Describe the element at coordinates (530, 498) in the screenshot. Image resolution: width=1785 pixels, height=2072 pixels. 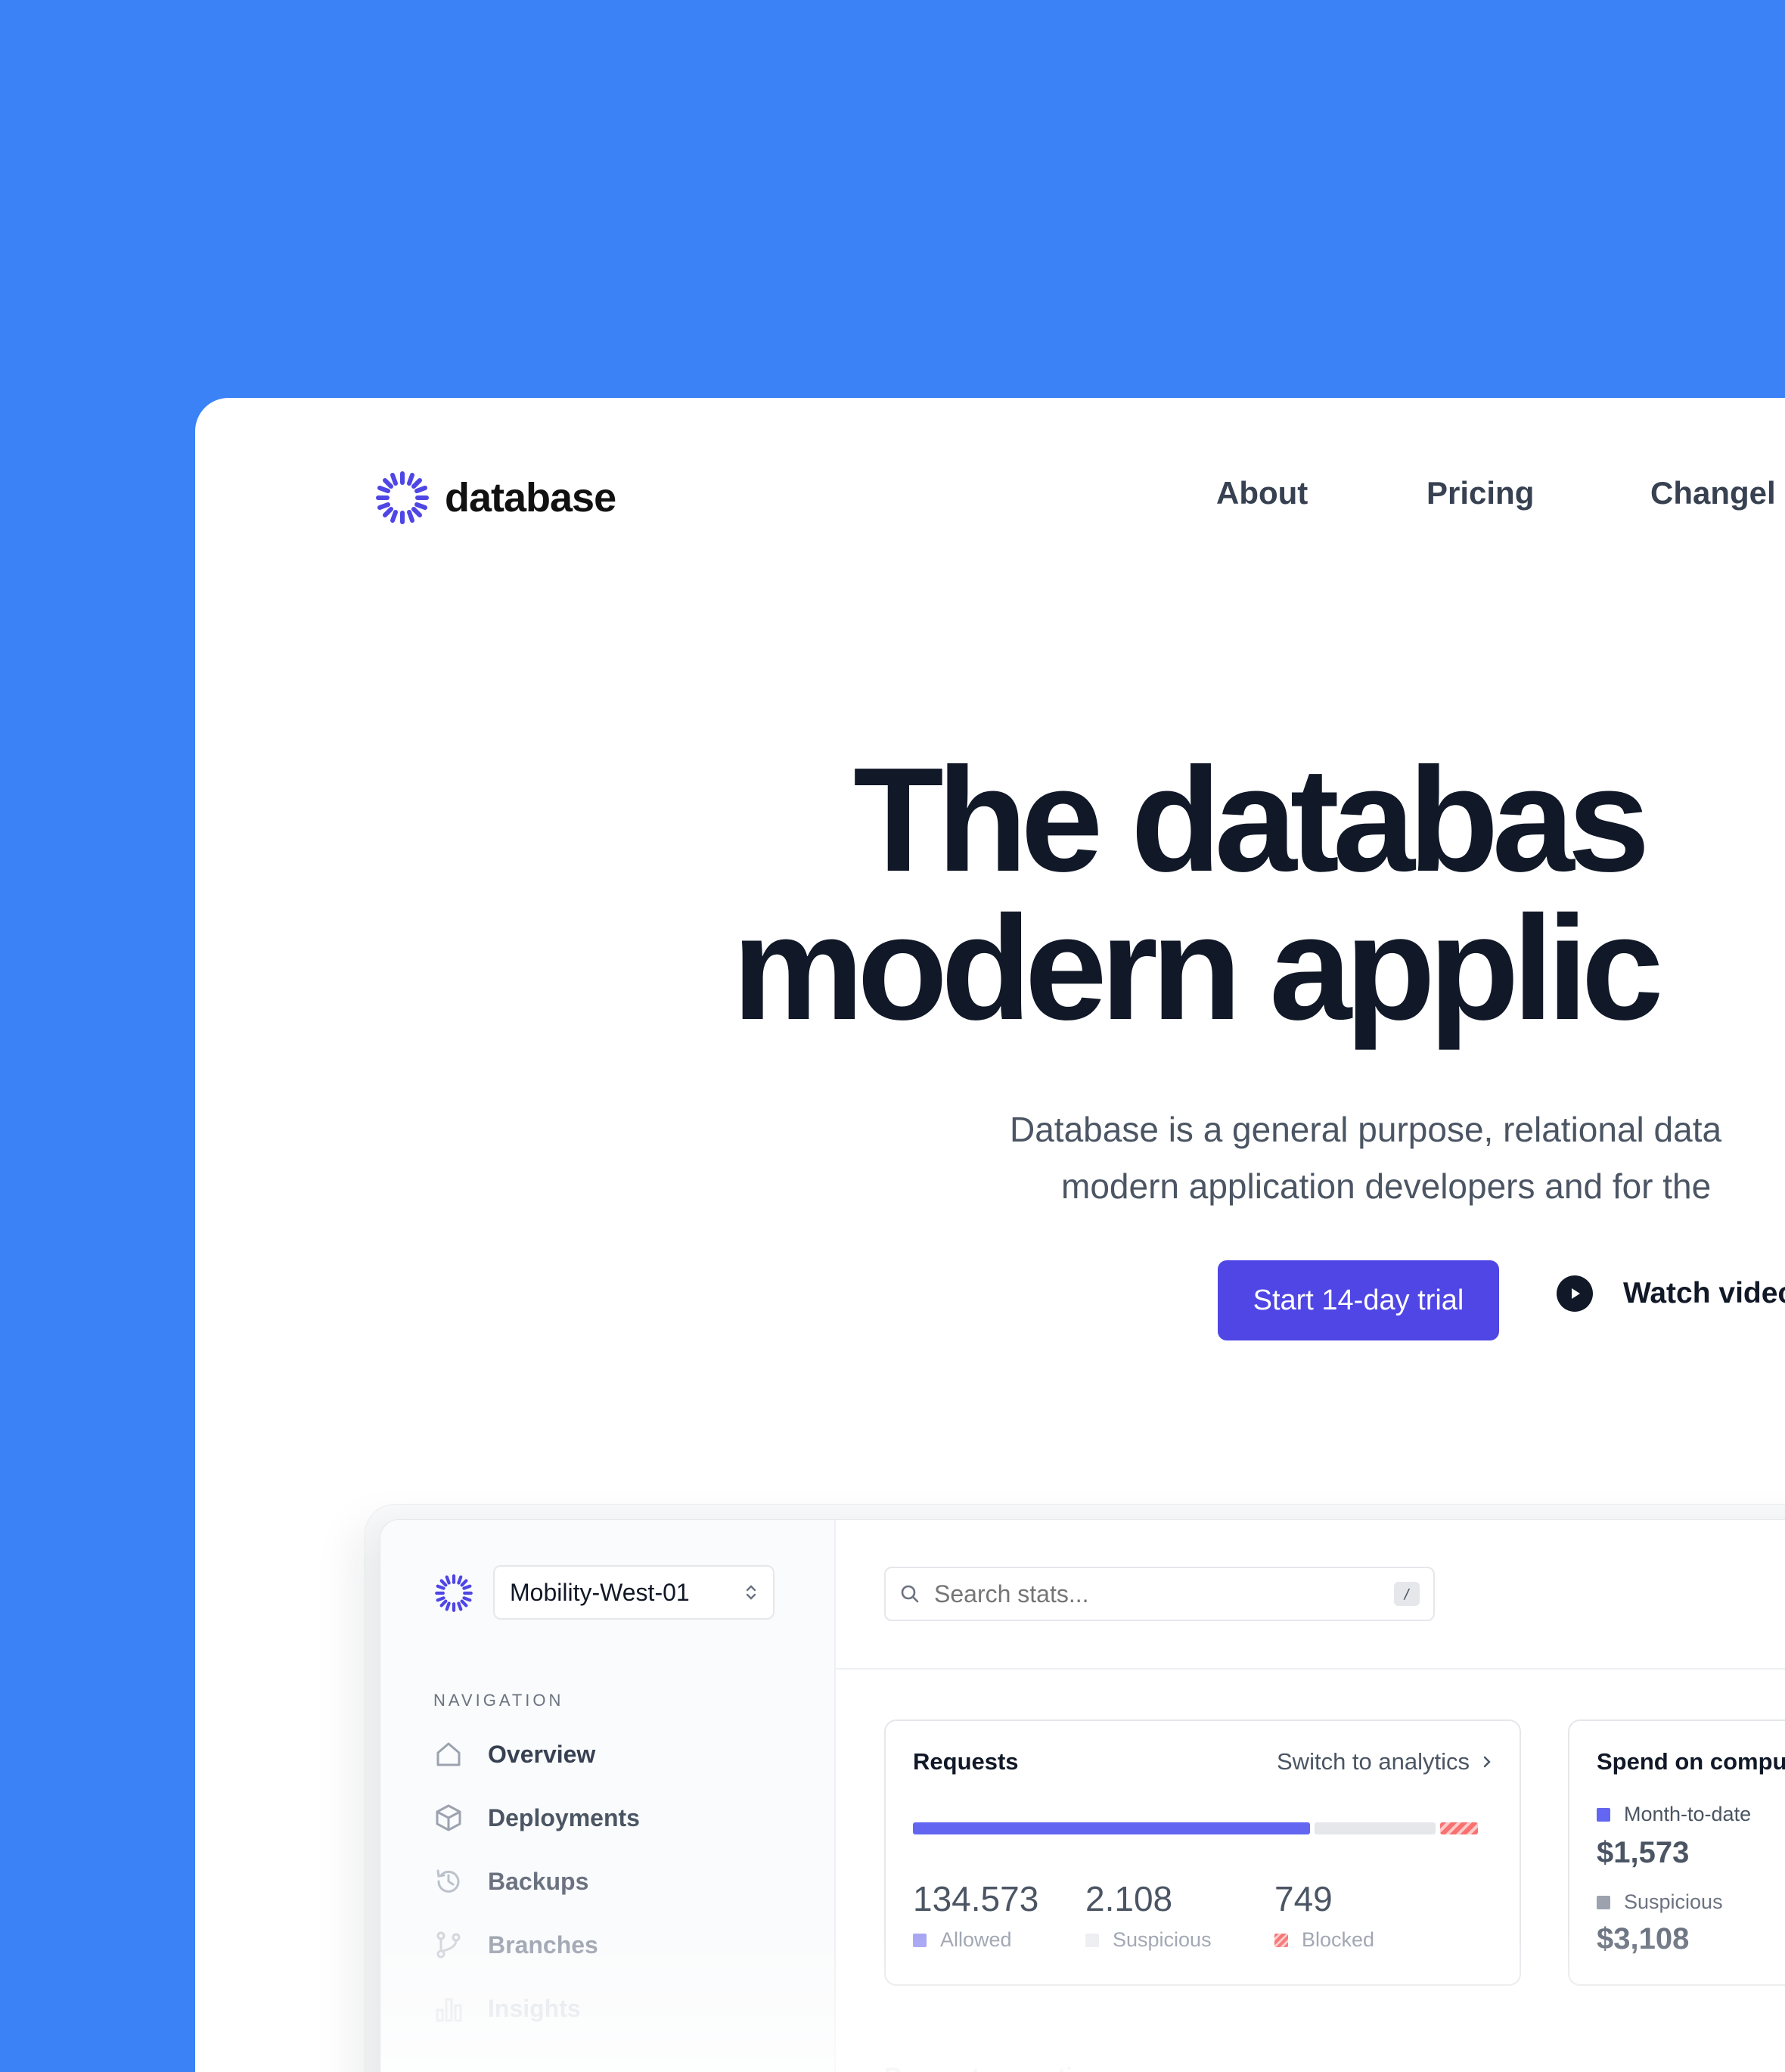
I see `logo-wordmark: database` at that location.